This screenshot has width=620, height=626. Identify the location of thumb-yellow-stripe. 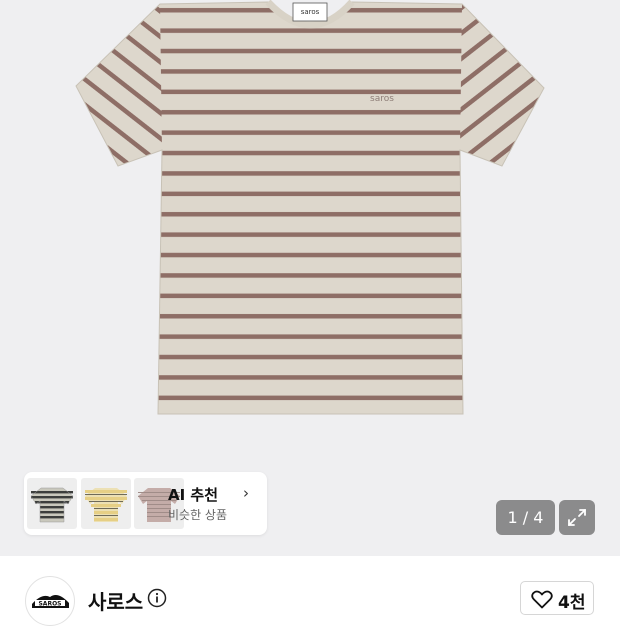
(106, 503).